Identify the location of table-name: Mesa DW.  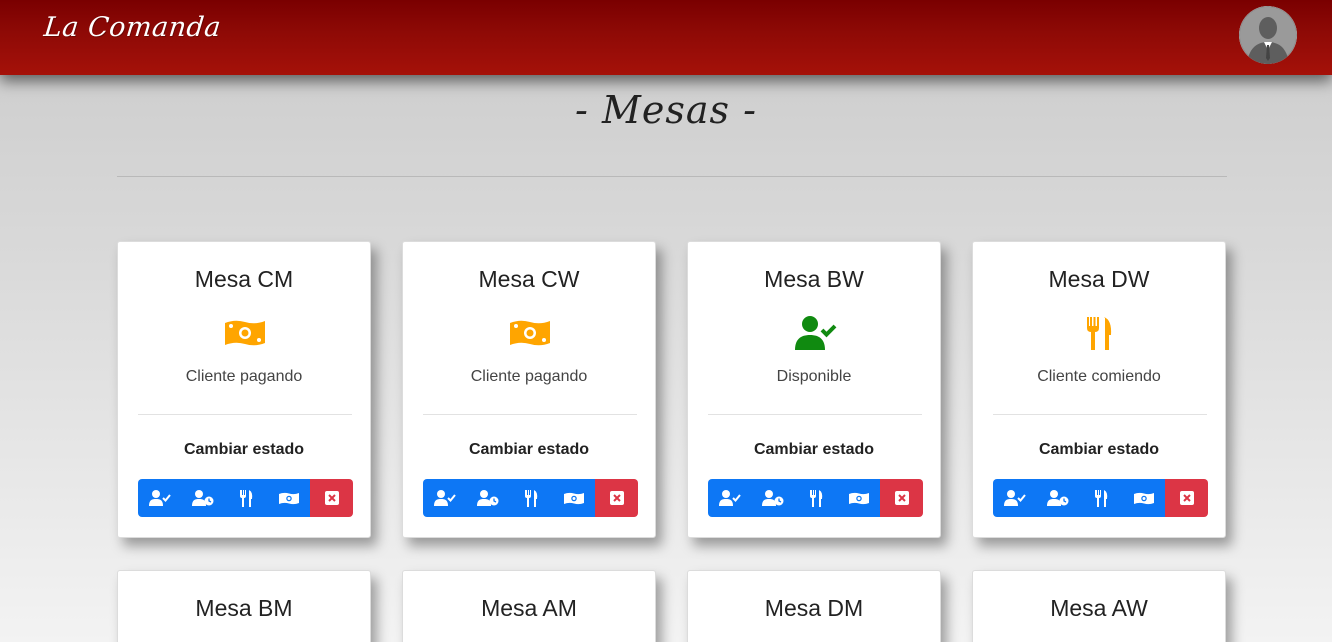
(1099, 279).